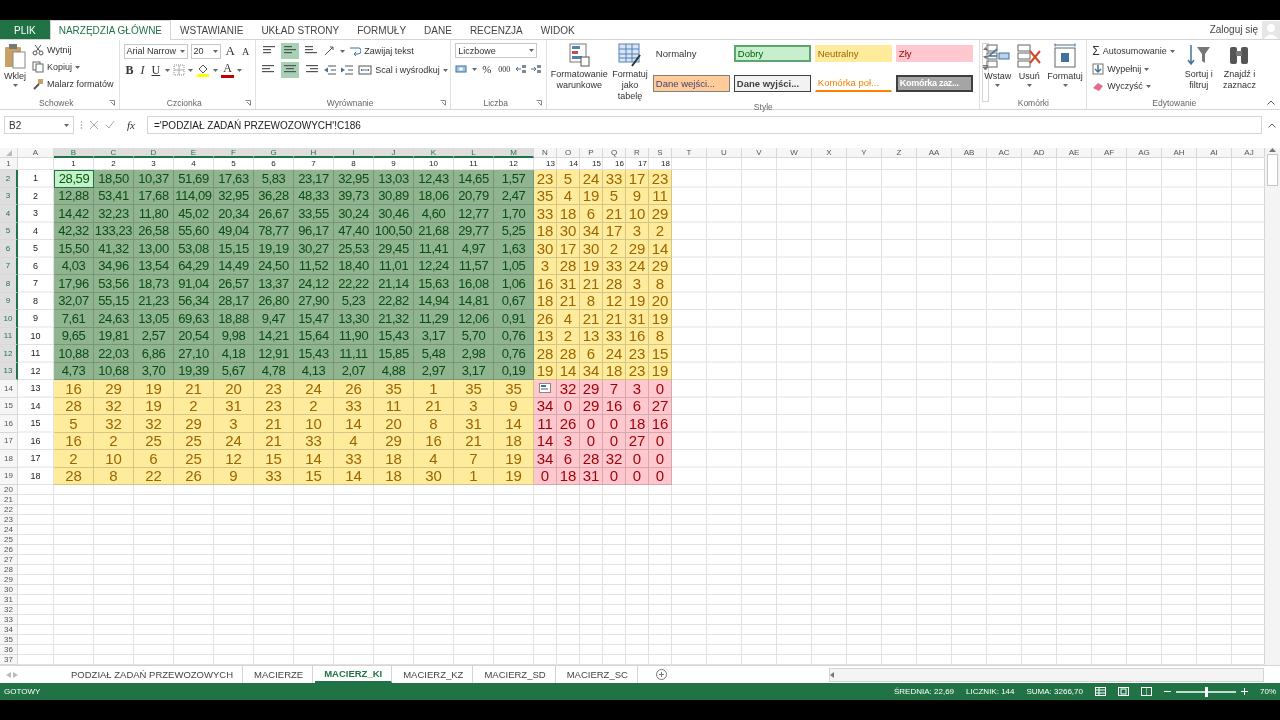 This screenshot has height=720, width=1280. What do you see at coordinates (661, 674) in the screenshot?
I see `add-sheet-icon` at bounding box center [661, 674].